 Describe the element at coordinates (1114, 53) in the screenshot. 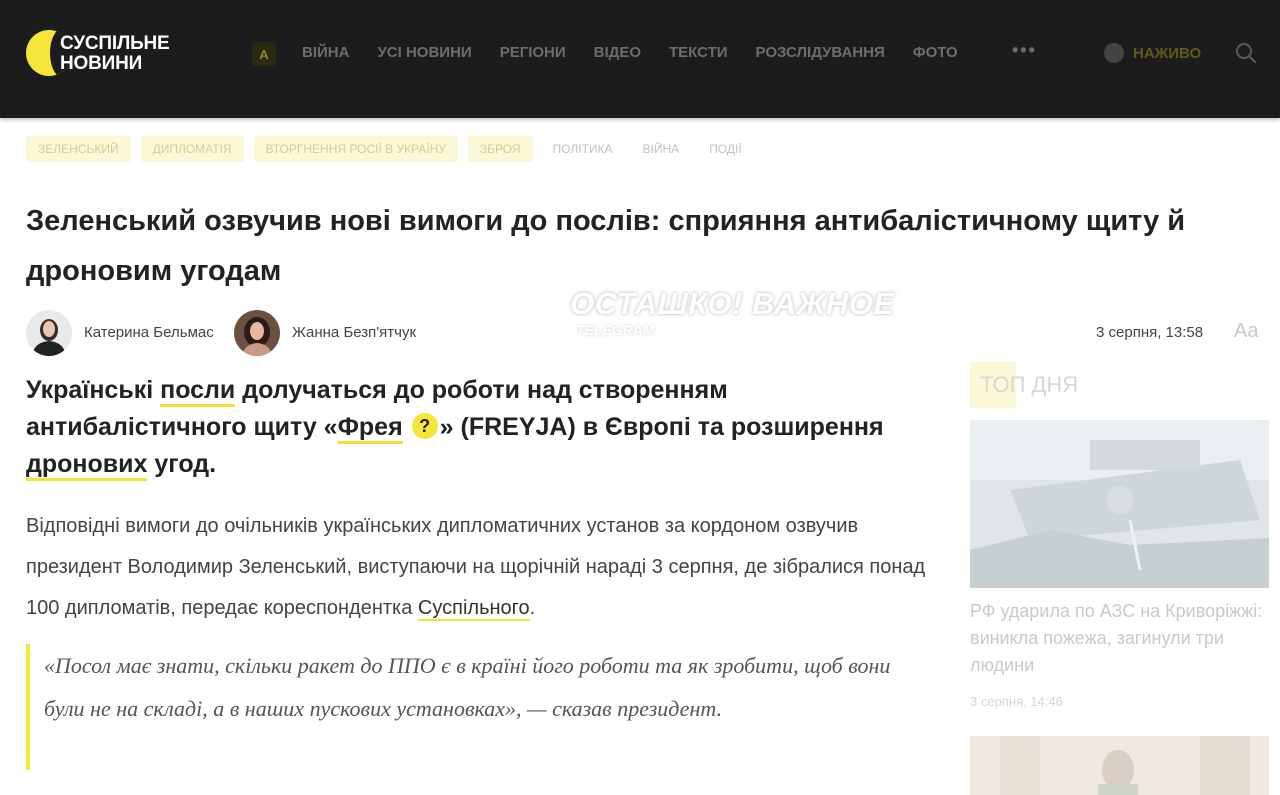

I see `live-indicator-icon` at that location.